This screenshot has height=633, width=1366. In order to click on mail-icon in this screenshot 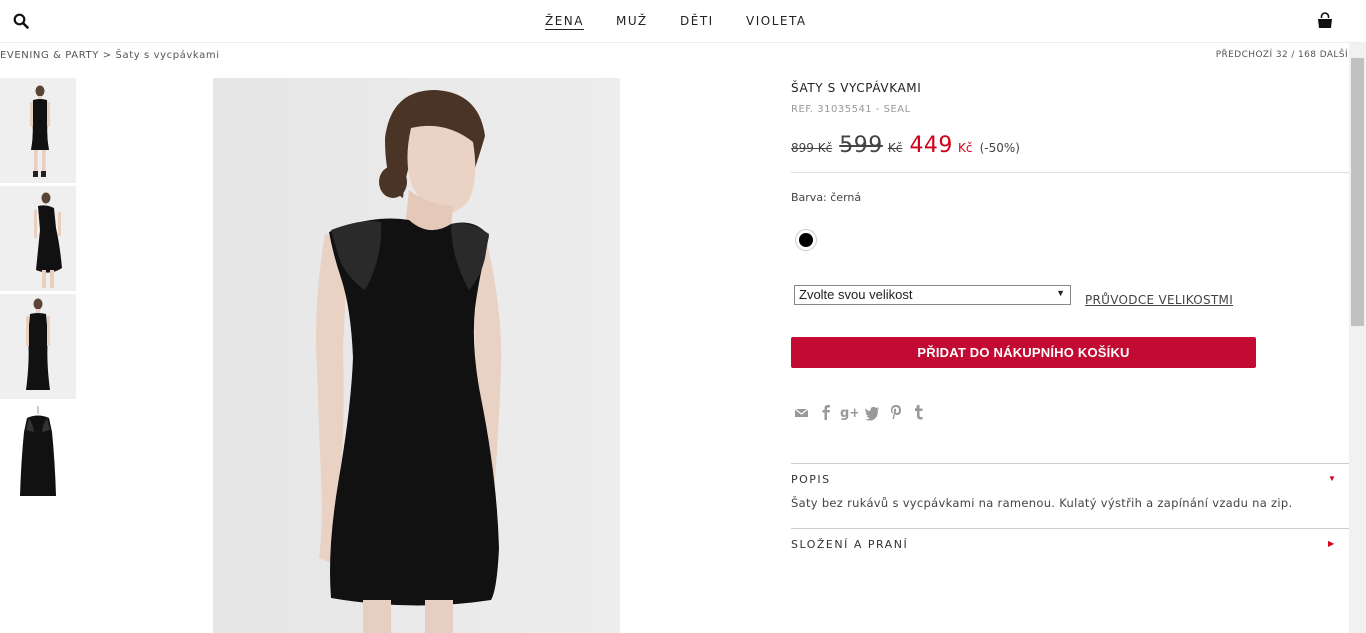, I will do `click(802, 412)`.